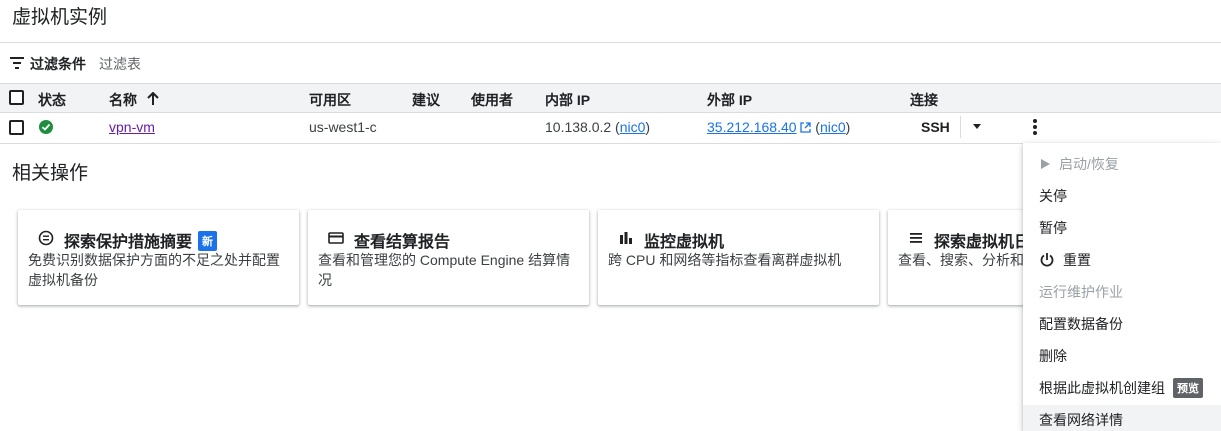  I want to click on header-connect: 连接, so click(924, 100).